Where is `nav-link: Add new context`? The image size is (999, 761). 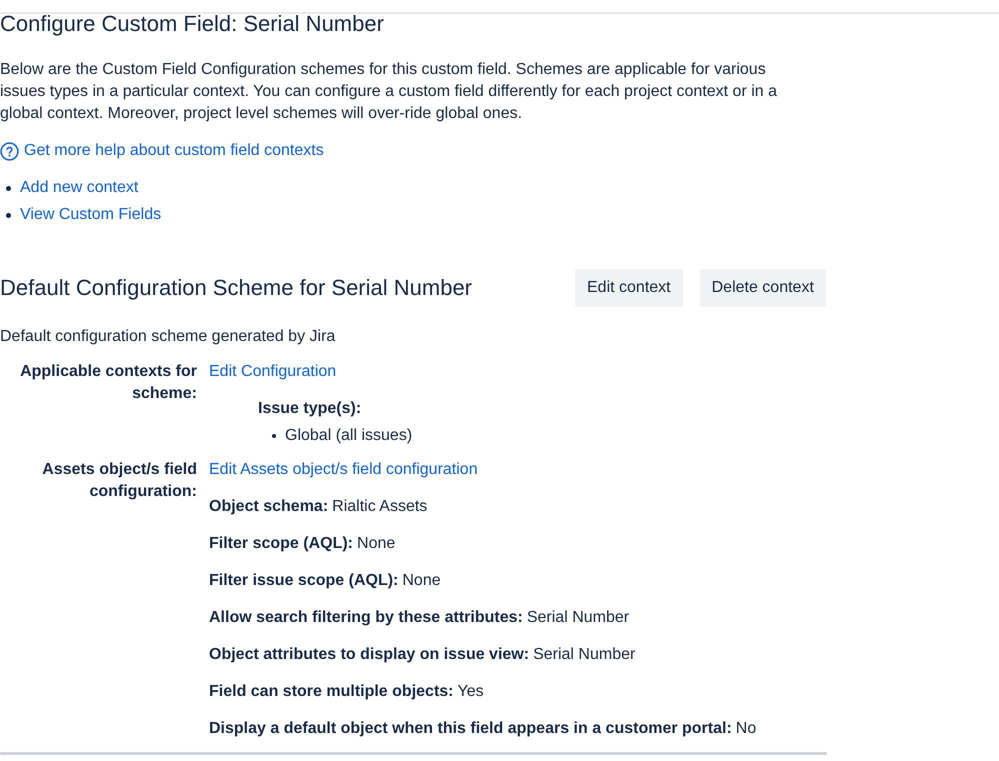
nav-link: Add new context is located at coordinates (79, 188).